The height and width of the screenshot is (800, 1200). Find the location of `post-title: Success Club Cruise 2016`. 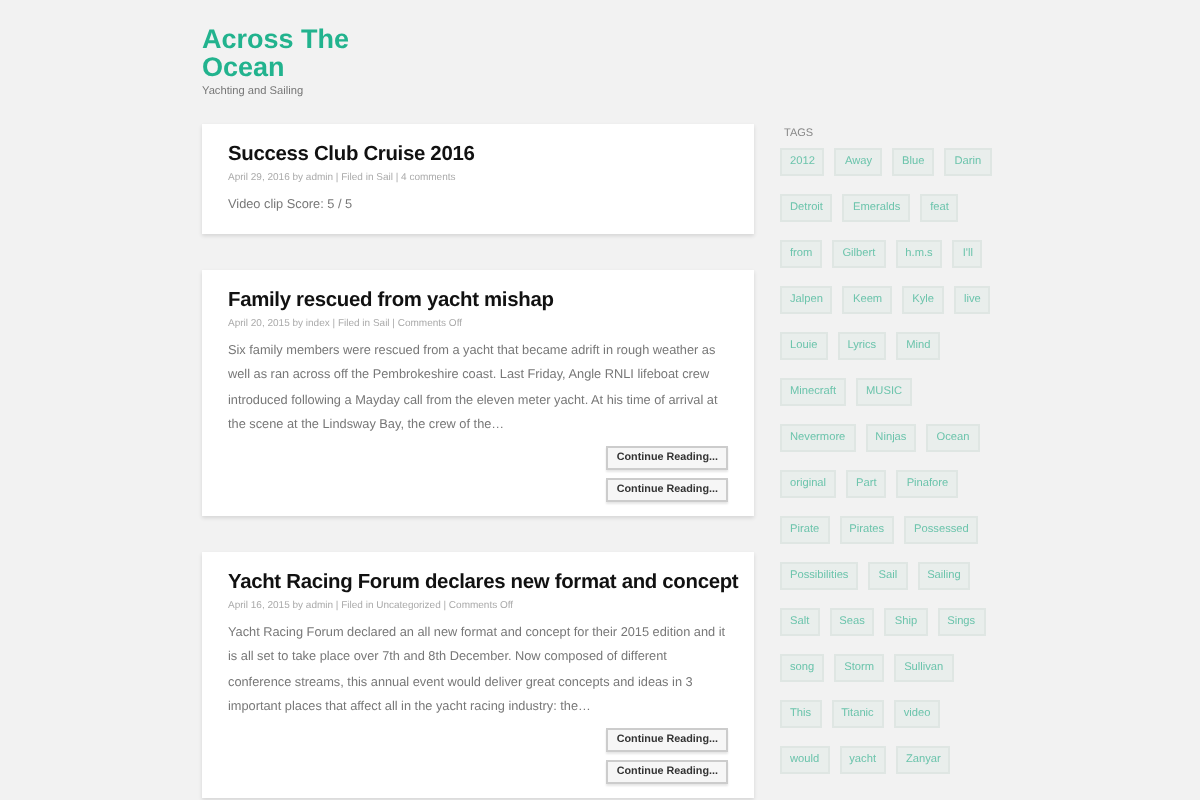

post-title: Success Club Cruise 2016 is located at coordinates (351, 155).